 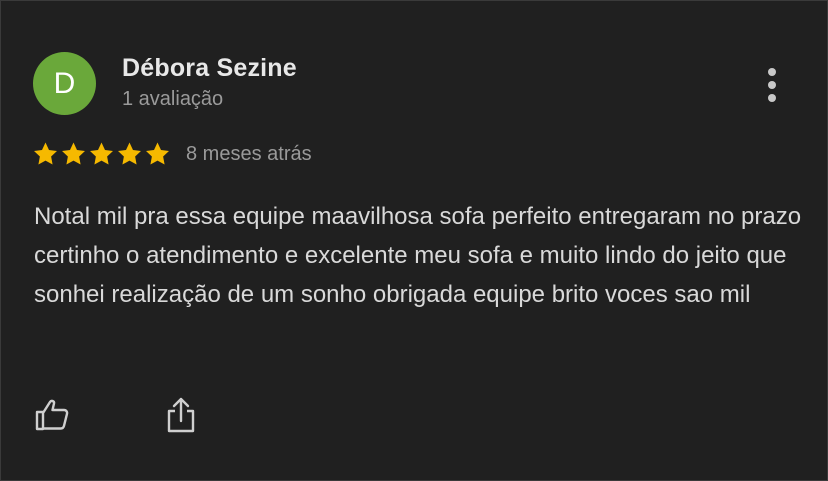 I want to click on review-time: 8 meses atrás, so click(x=249, y=154).